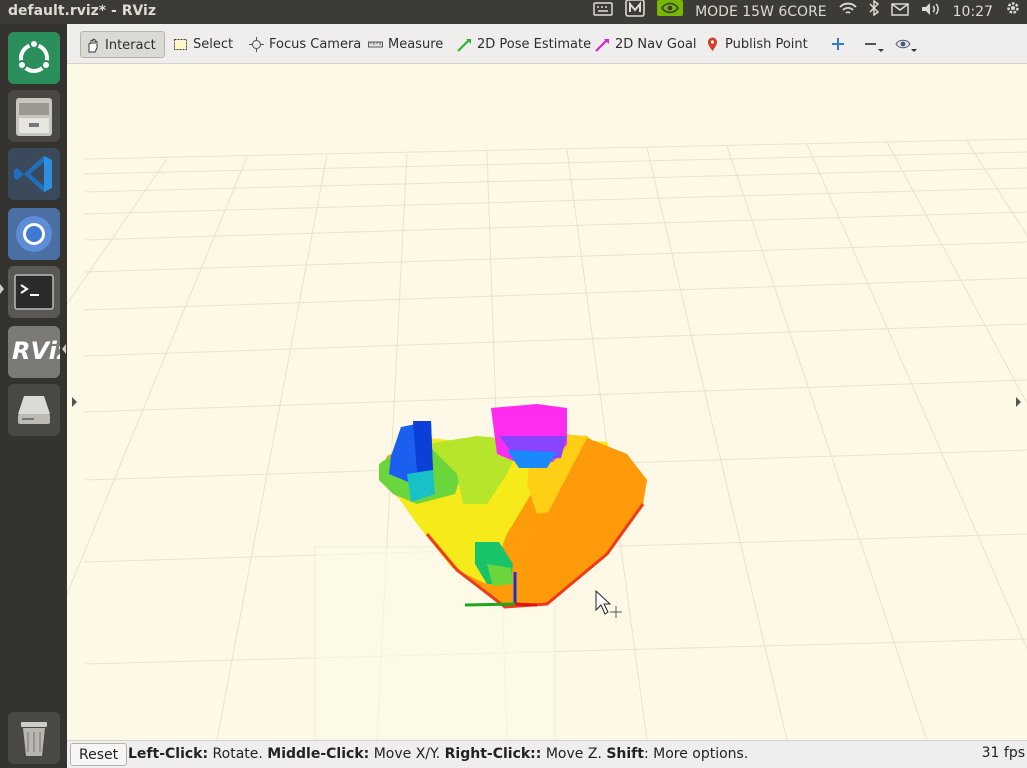 The height and width of the screenshot is (768, 1027). What do you see at coordinates (34, 116) in the screenshot?
I see `files-icon` at bounding box center [34, 116].